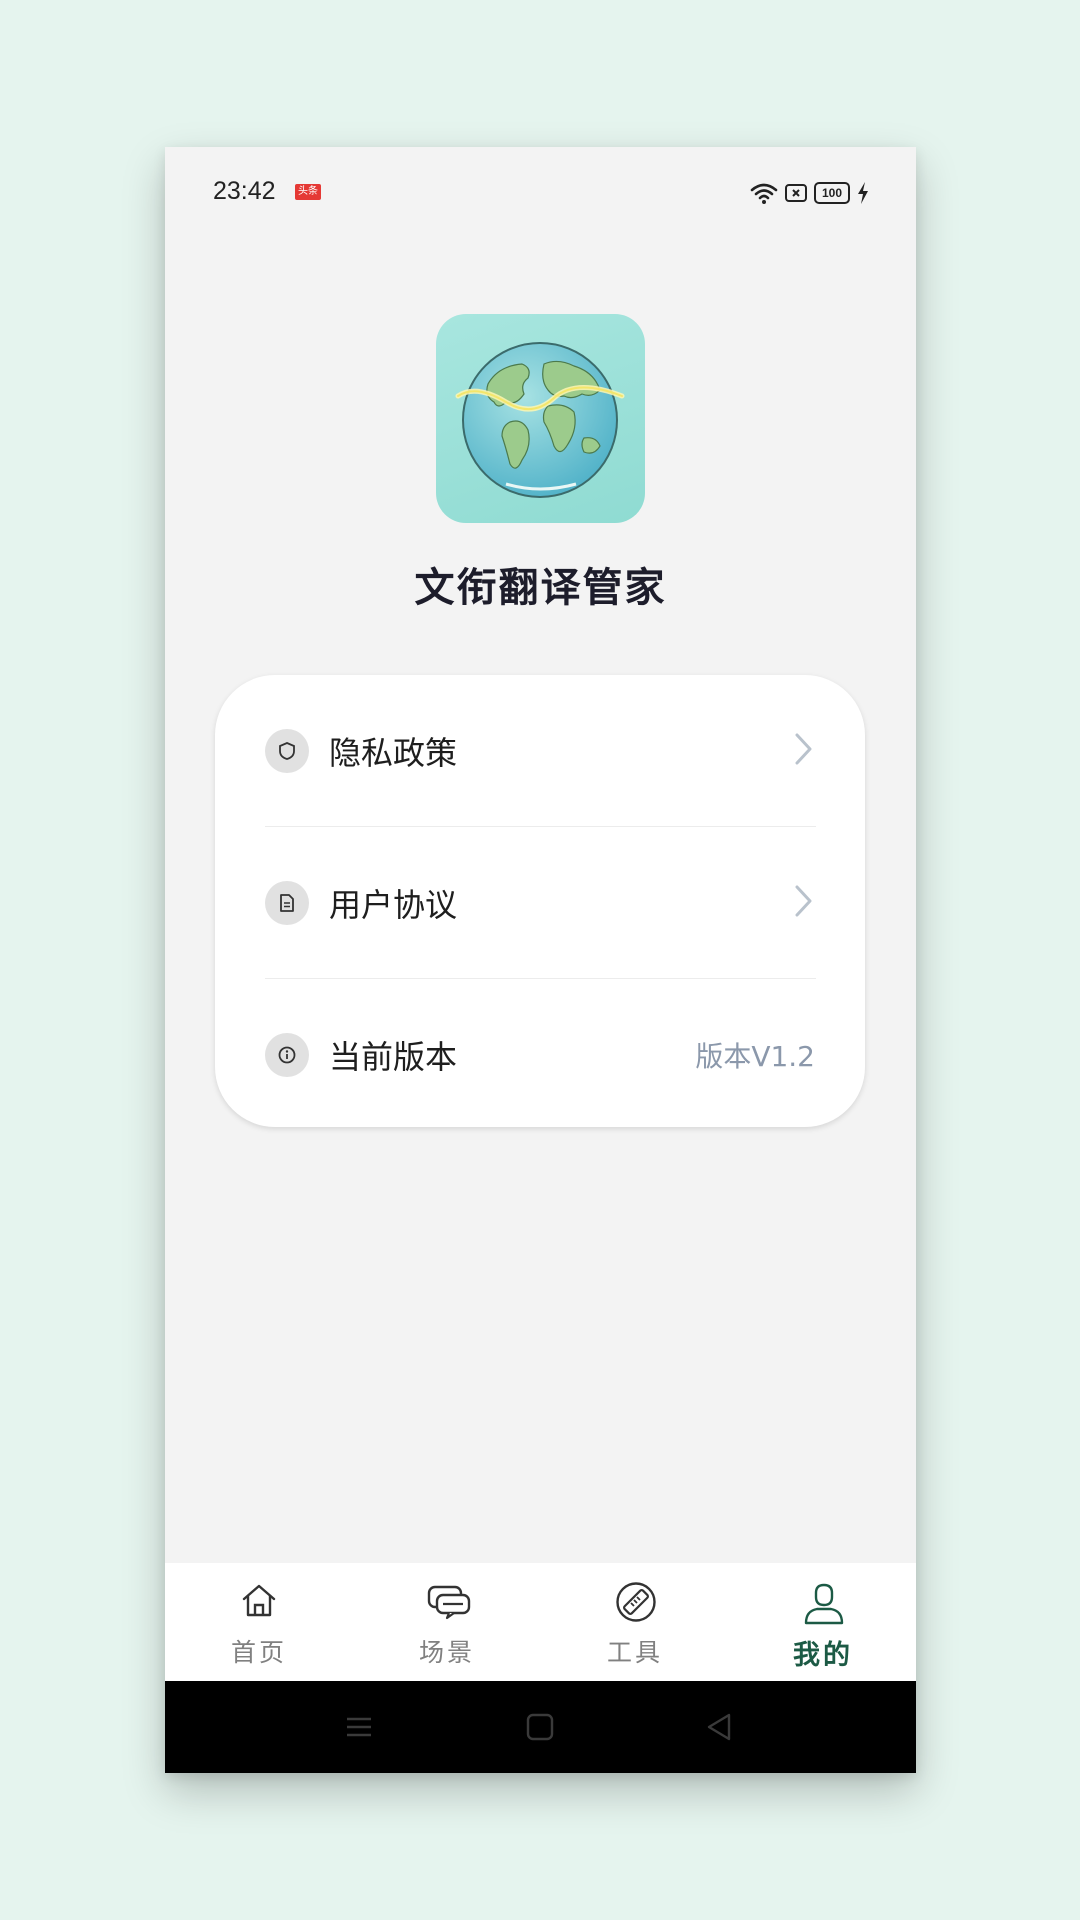 The image size is (1080, 1920). What do you see at coordinates (449, 1601) in the screenshot?
I see `chat-bubbles-icon` at bounding box center [449, 1601].